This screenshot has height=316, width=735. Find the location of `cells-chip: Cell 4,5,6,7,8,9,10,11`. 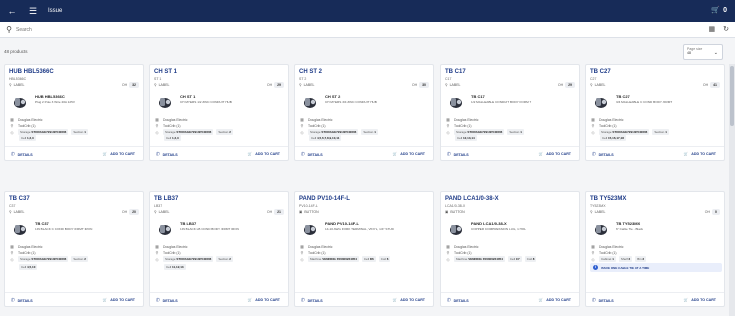

cells-chip: Cell 4,5,6,7,8,9,10,11 is located at coordinates (325, 138).